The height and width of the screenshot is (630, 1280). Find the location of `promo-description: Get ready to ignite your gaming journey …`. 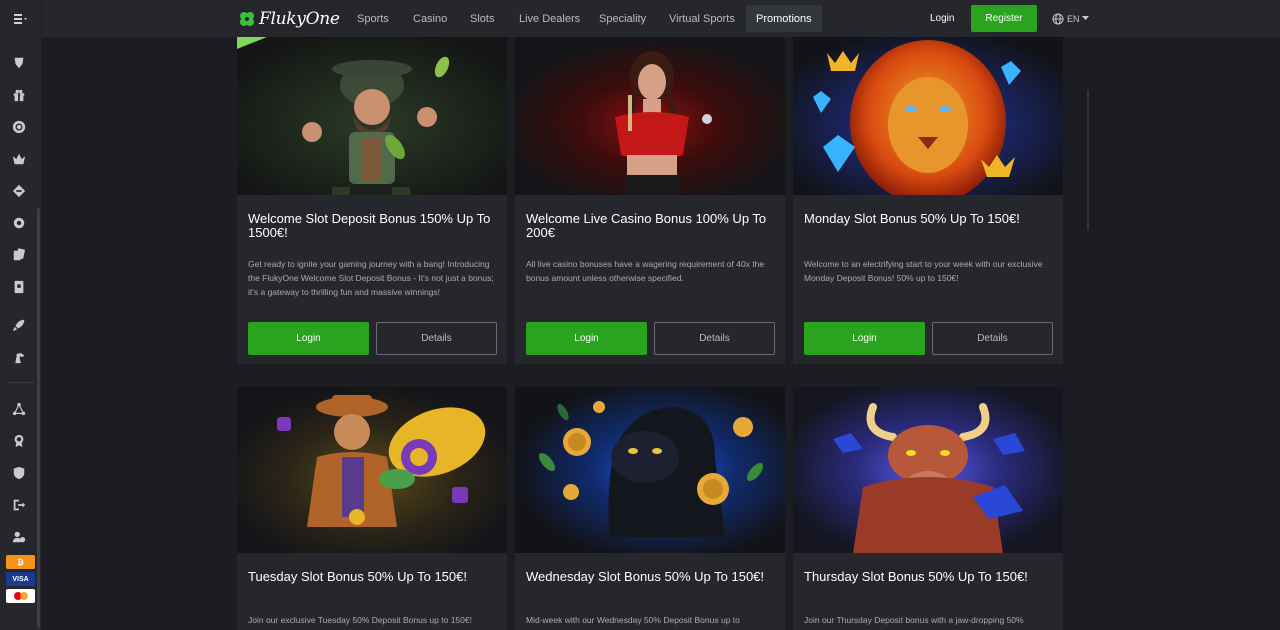

promo-description: Get ready to ignite your gaming journey … is located at coordinates (371, 278).